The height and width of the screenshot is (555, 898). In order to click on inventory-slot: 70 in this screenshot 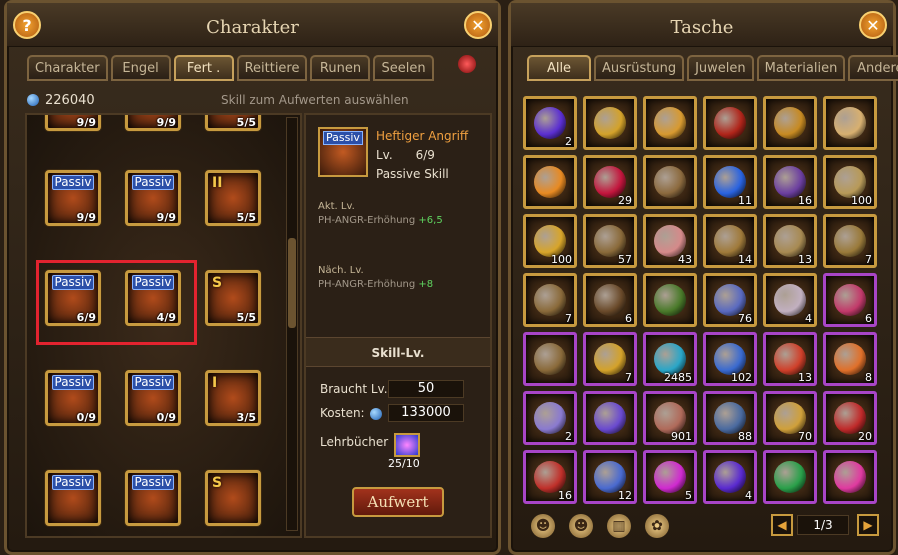, I will do `click(790, 418)`.